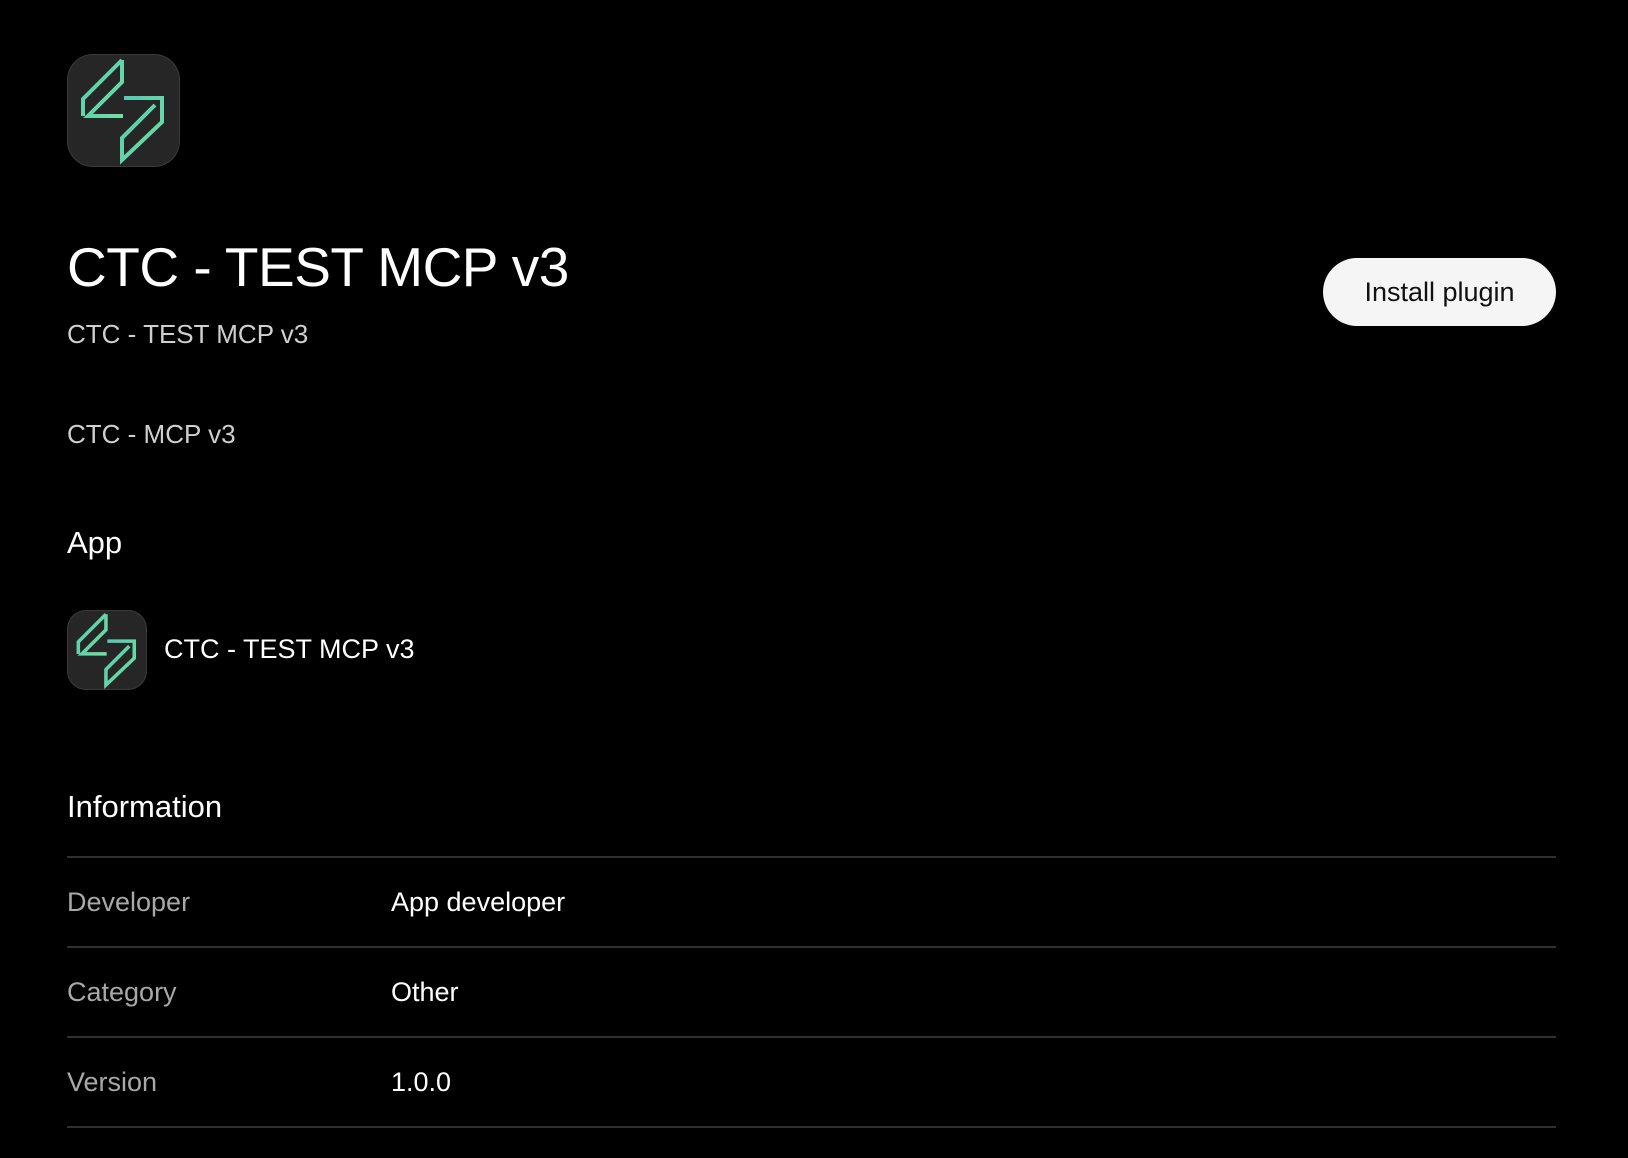 The width and height of the screenshot is (1628, 1158). What do you see at coordinates (289, 649) in the screenshot?
I see `app-name: CTC - TEST MCP v3` at bounding box center [289, 649].